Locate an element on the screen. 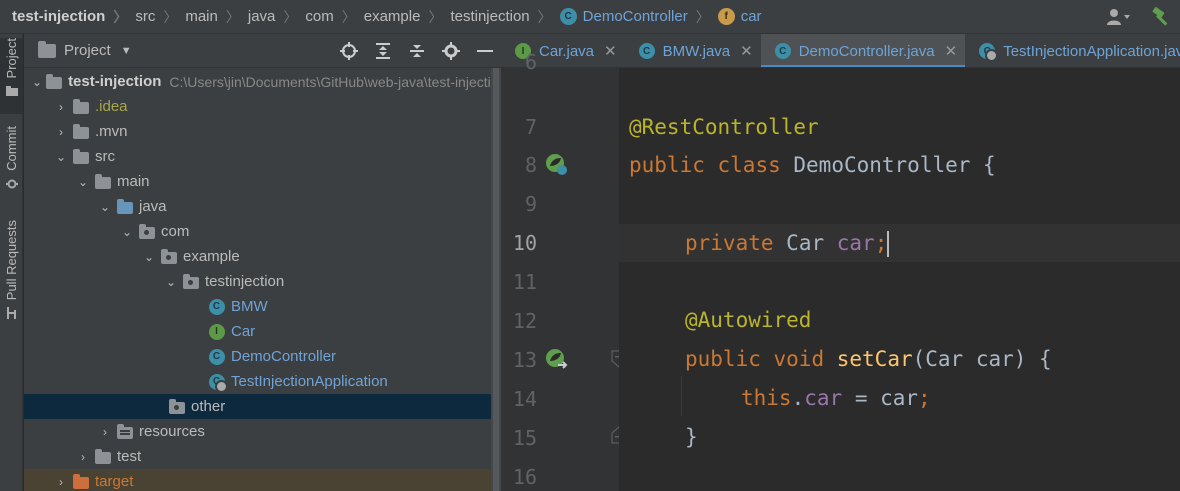 This screenshot has width=1180, height=491. tab-label: Car.java is located at coordinates (567, 51).